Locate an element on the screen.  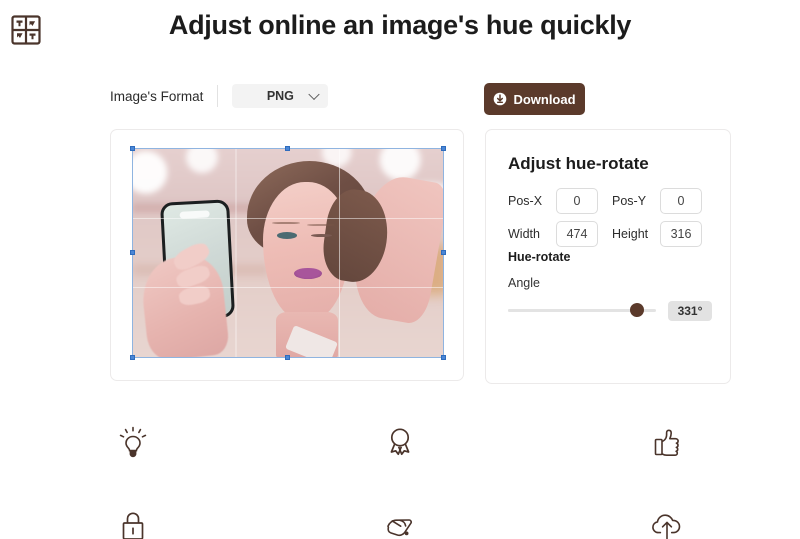
format-row: Image's Format PNG is located at coordinates (219, 96).